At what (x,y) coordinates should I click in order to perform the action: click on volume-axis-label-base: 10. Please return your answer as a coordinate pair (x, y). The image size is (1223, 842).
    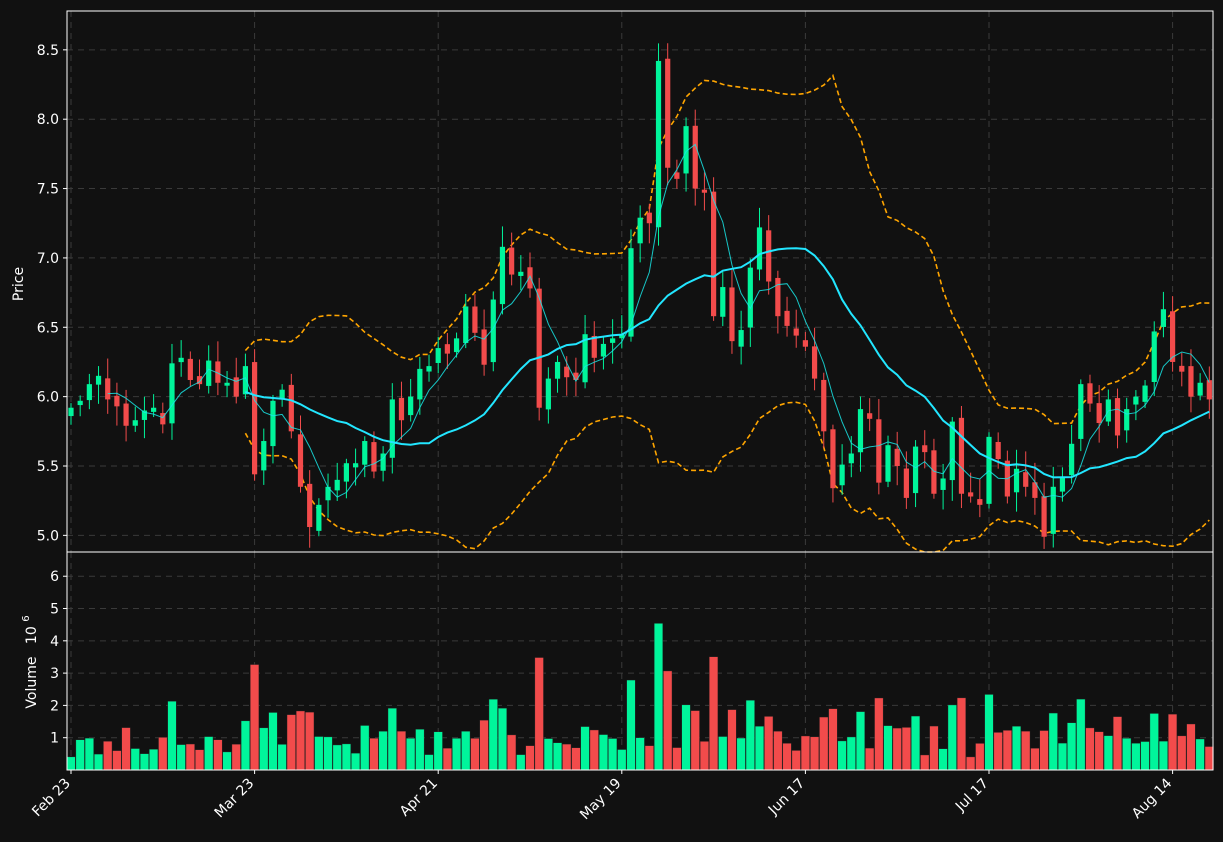
    Looking at the image, I should click on (32, 635).